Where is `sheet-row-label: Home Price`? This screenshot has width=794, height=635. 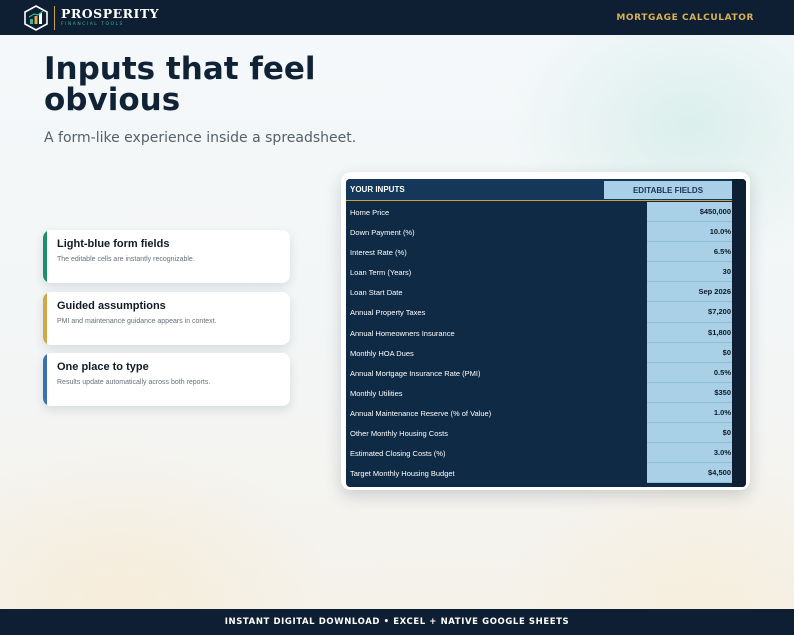
sheet-row-label: Home Price is located at coordinates (370, 212).